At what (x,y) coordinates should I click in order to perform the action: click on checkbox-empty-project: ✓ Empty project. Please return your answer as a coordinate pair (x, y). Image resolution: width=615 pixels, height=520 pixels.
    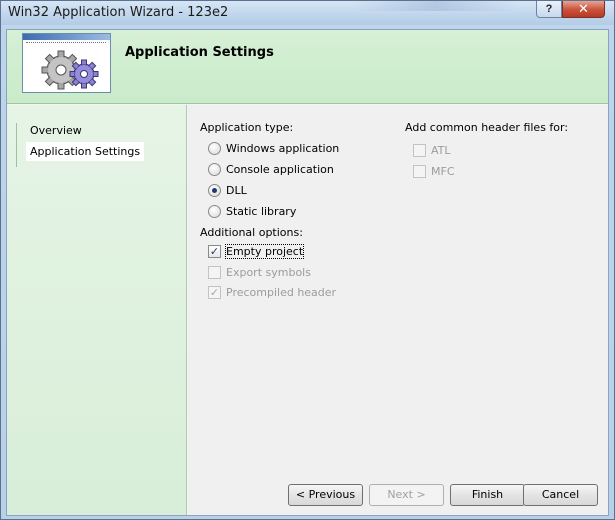
    Looking at the image, I should click on (256, 251).